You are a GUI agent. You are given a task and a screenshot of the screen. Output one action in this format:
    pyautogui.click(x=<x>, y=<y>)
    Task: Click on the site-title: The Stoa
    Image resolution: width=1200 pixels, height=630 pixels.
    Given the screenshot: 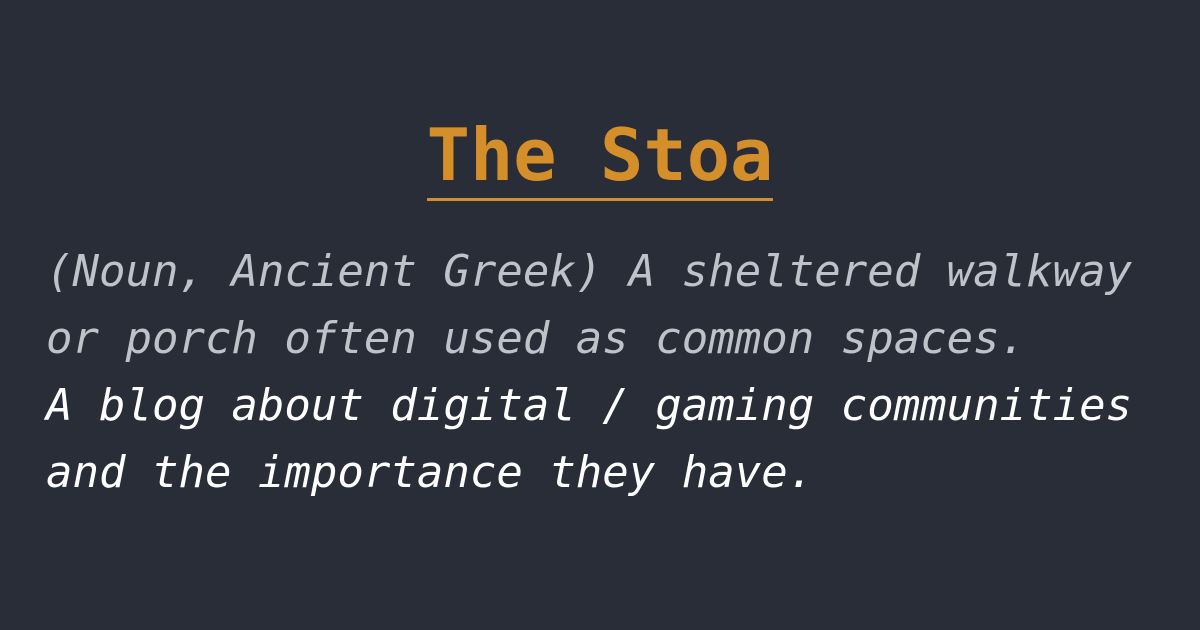 What is the action you would take?
    pyautogui.click(x=600, y=155)
    